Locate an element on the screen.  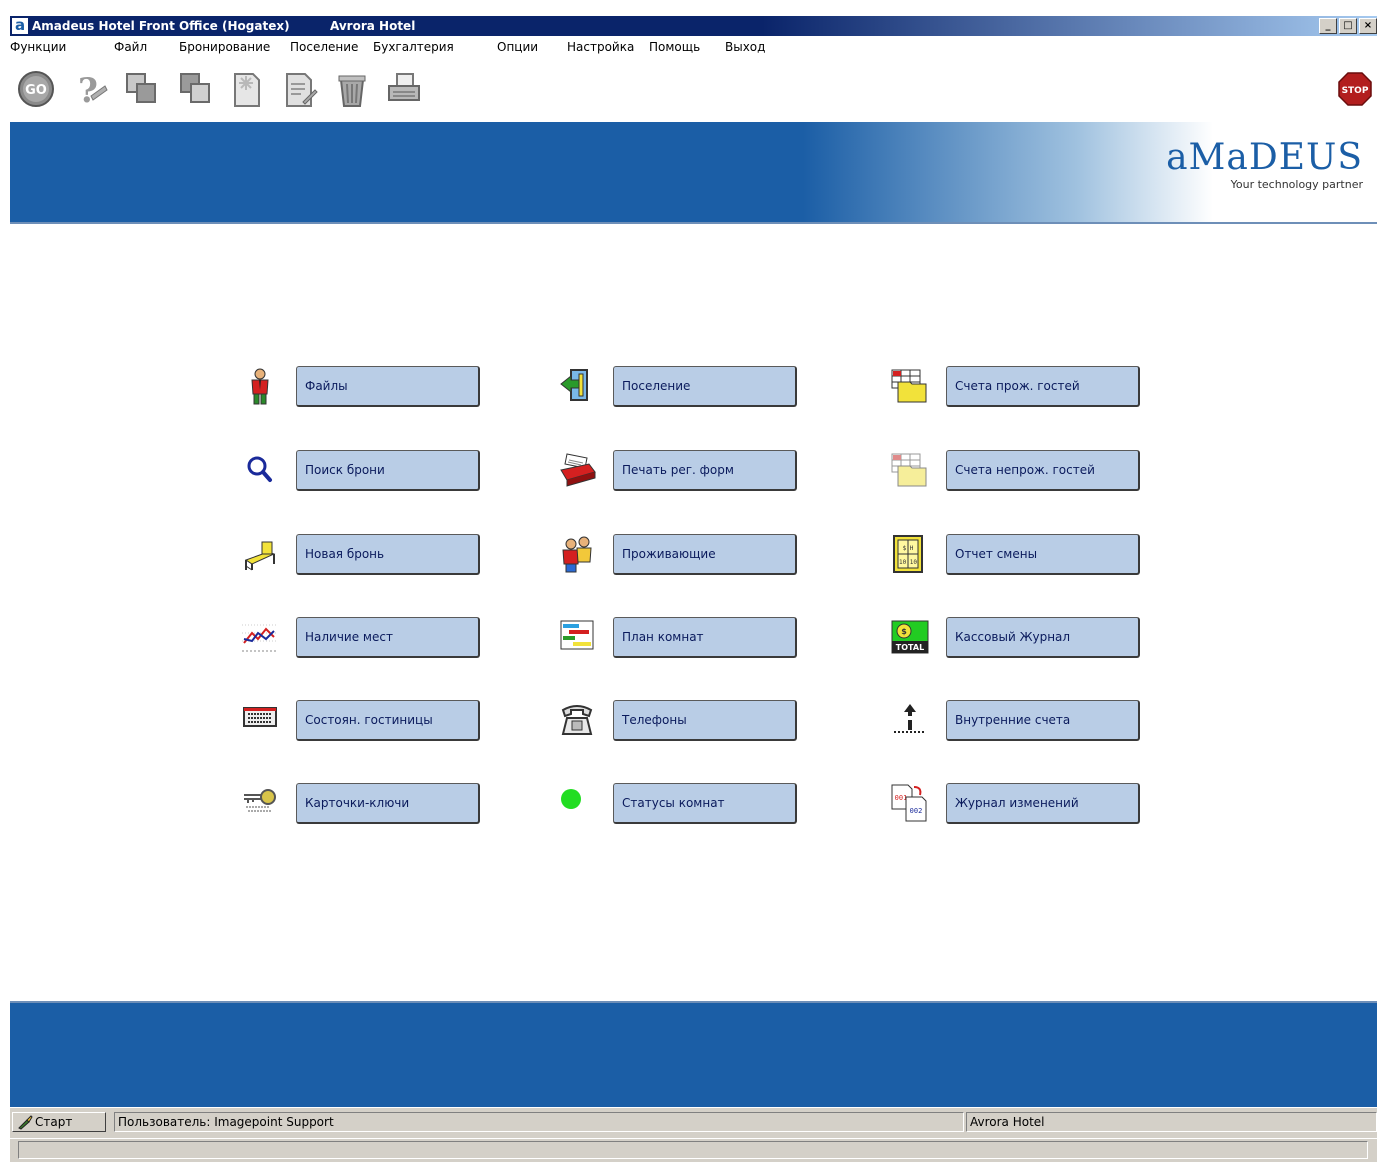
stop-icon: STOP is located at coordinates (1355, 89).